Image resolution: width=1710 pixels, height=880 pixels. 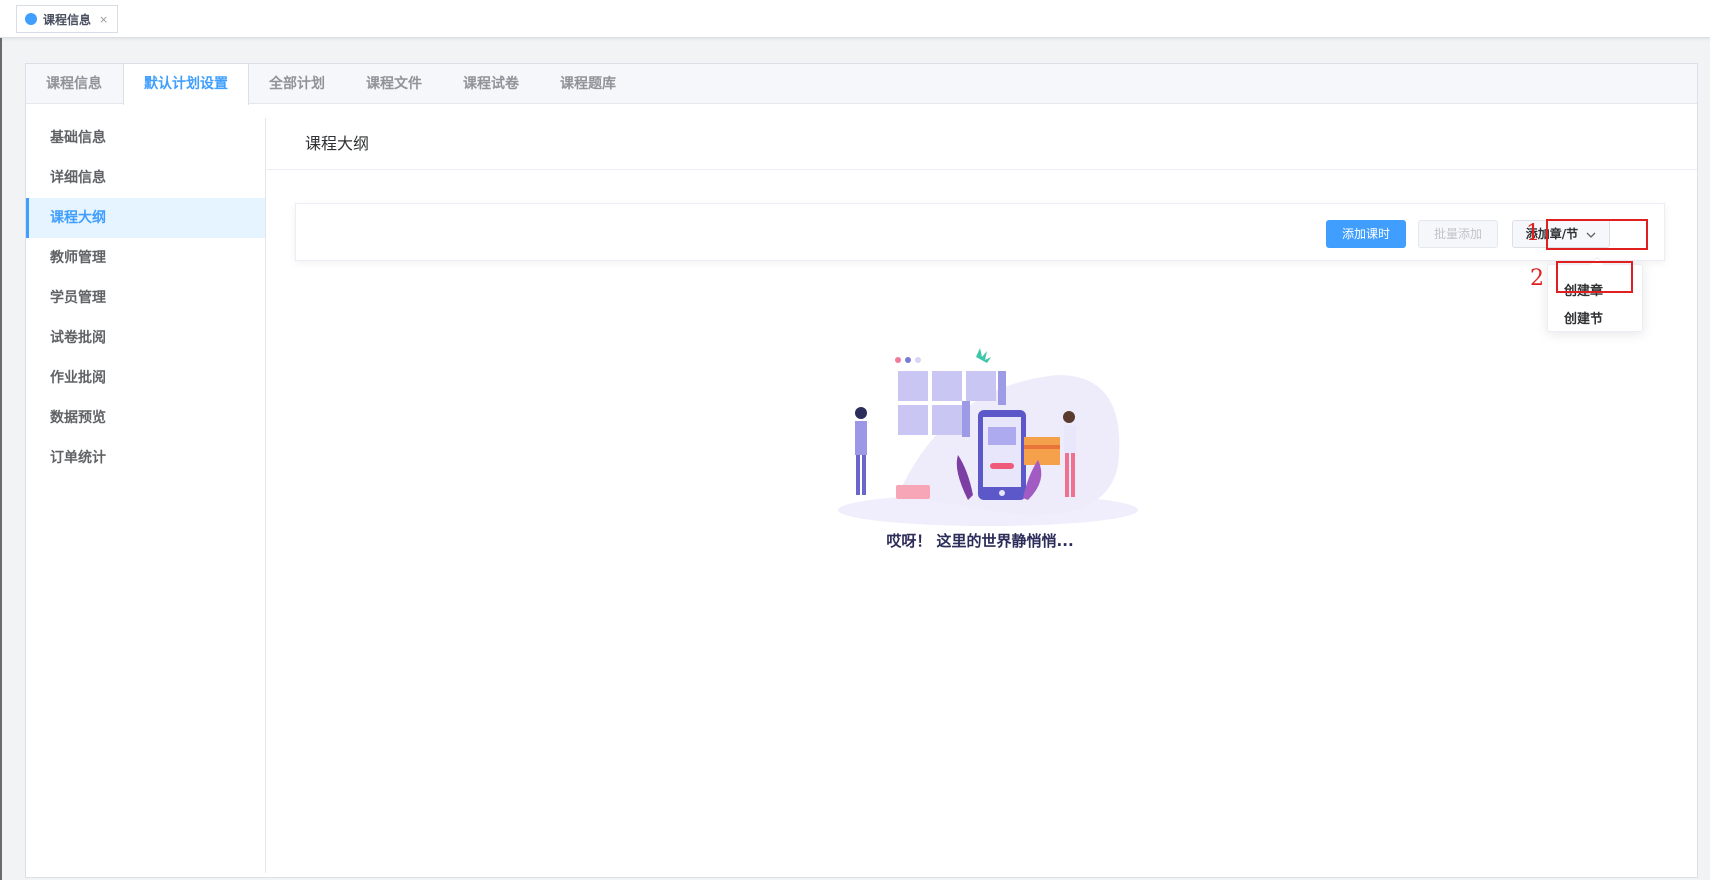 I want to click on active-dot-icon, so click(x=31, y=19).